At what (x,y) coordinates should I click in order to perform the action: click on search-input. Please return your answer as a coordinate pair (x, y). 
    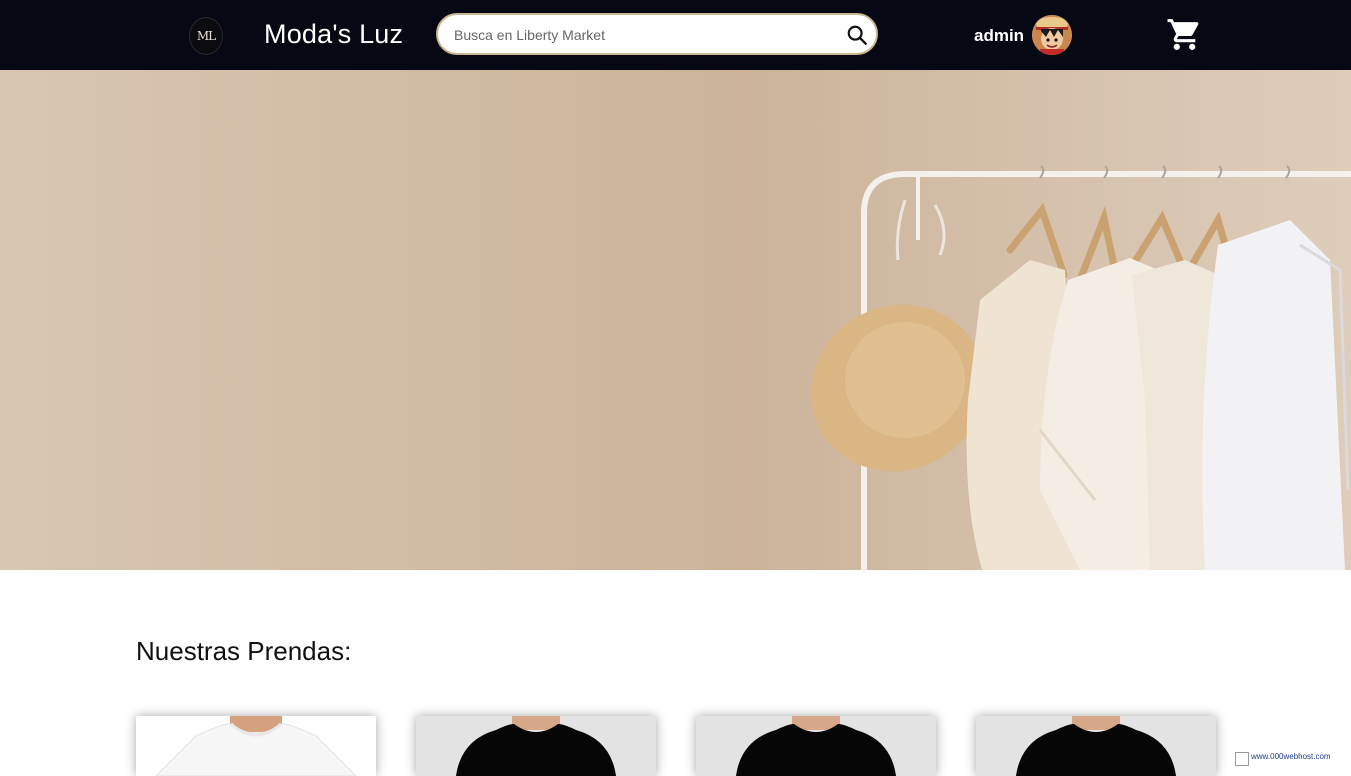
    Looking at the image, I should click on (644, 35).